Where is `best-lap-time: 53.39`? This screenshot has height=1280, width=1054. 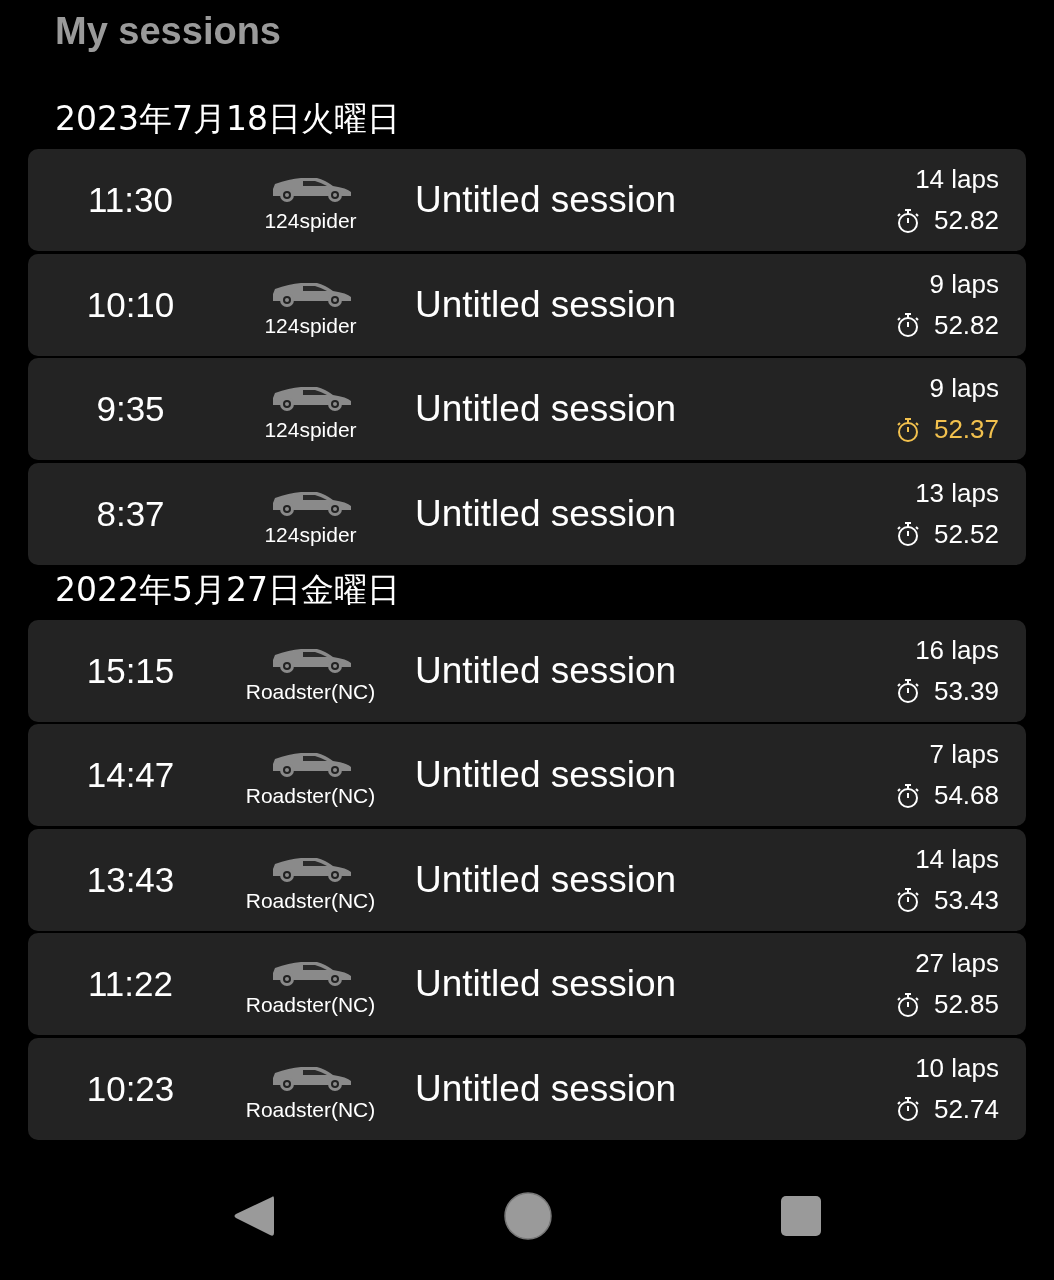 best-lap-time: 53.39 is located at coordinates (966, 691).